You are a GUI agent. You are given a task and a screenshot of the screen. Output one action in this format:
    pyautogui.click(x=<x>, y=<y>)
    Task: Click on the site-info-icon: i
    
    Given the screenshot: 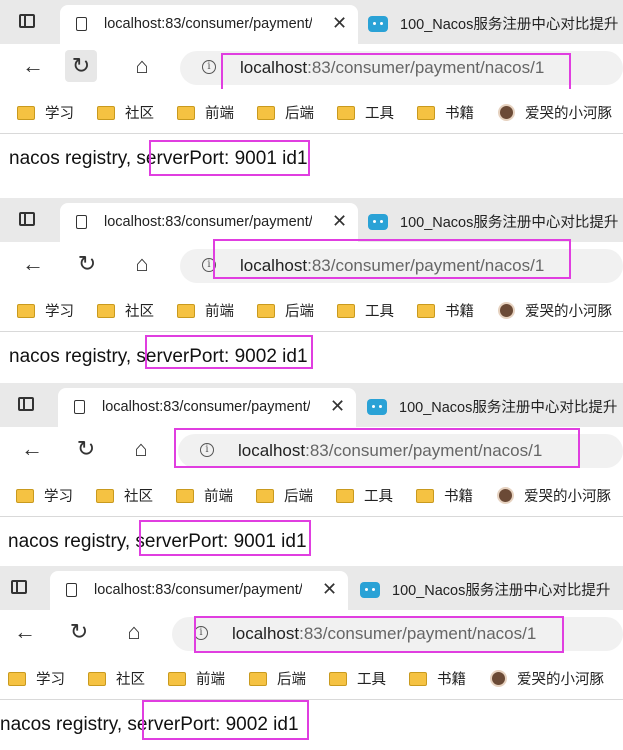 What is the action you would take?
    pyautogui.click(x=209, y=67)
    